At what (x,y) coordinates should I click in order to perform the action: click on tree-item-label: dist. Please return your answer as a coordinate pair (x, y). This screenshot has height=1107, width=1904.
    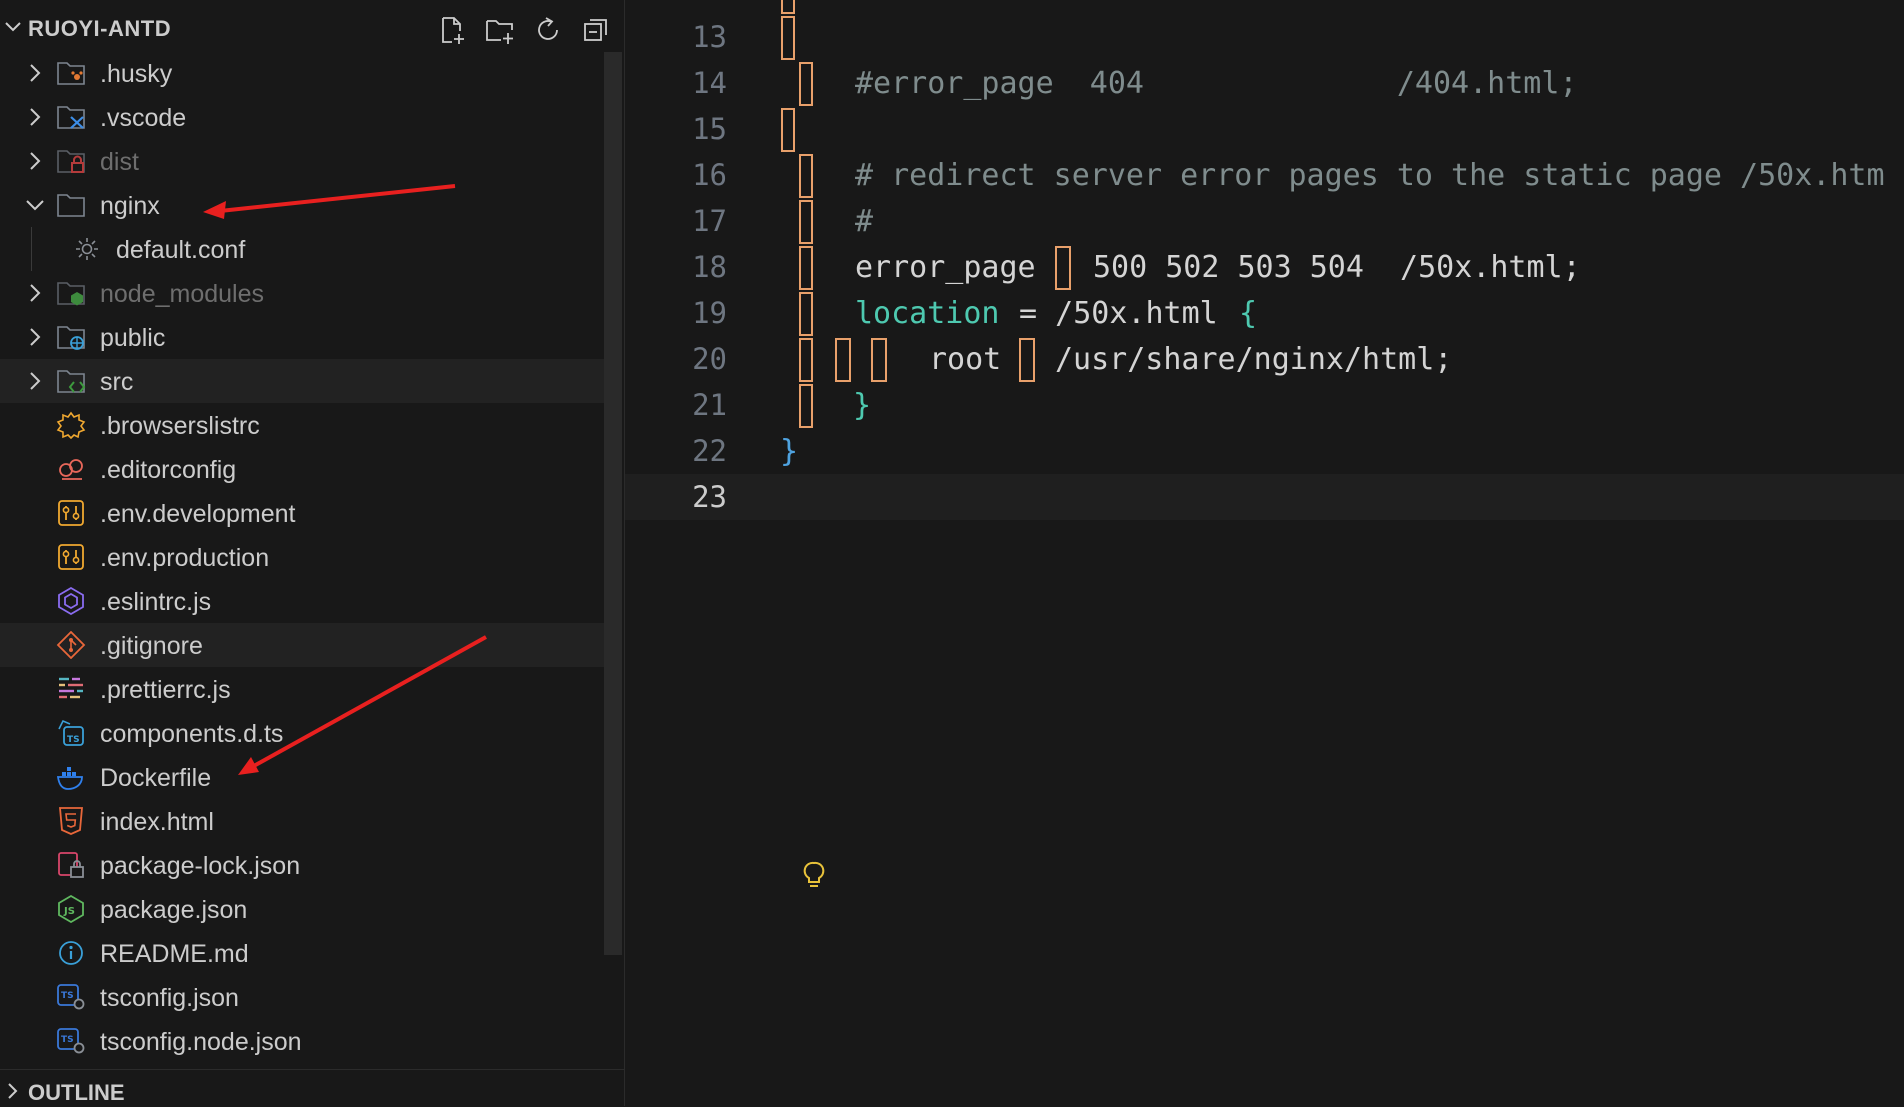
    Looking at the image, I should click on (119, 162).